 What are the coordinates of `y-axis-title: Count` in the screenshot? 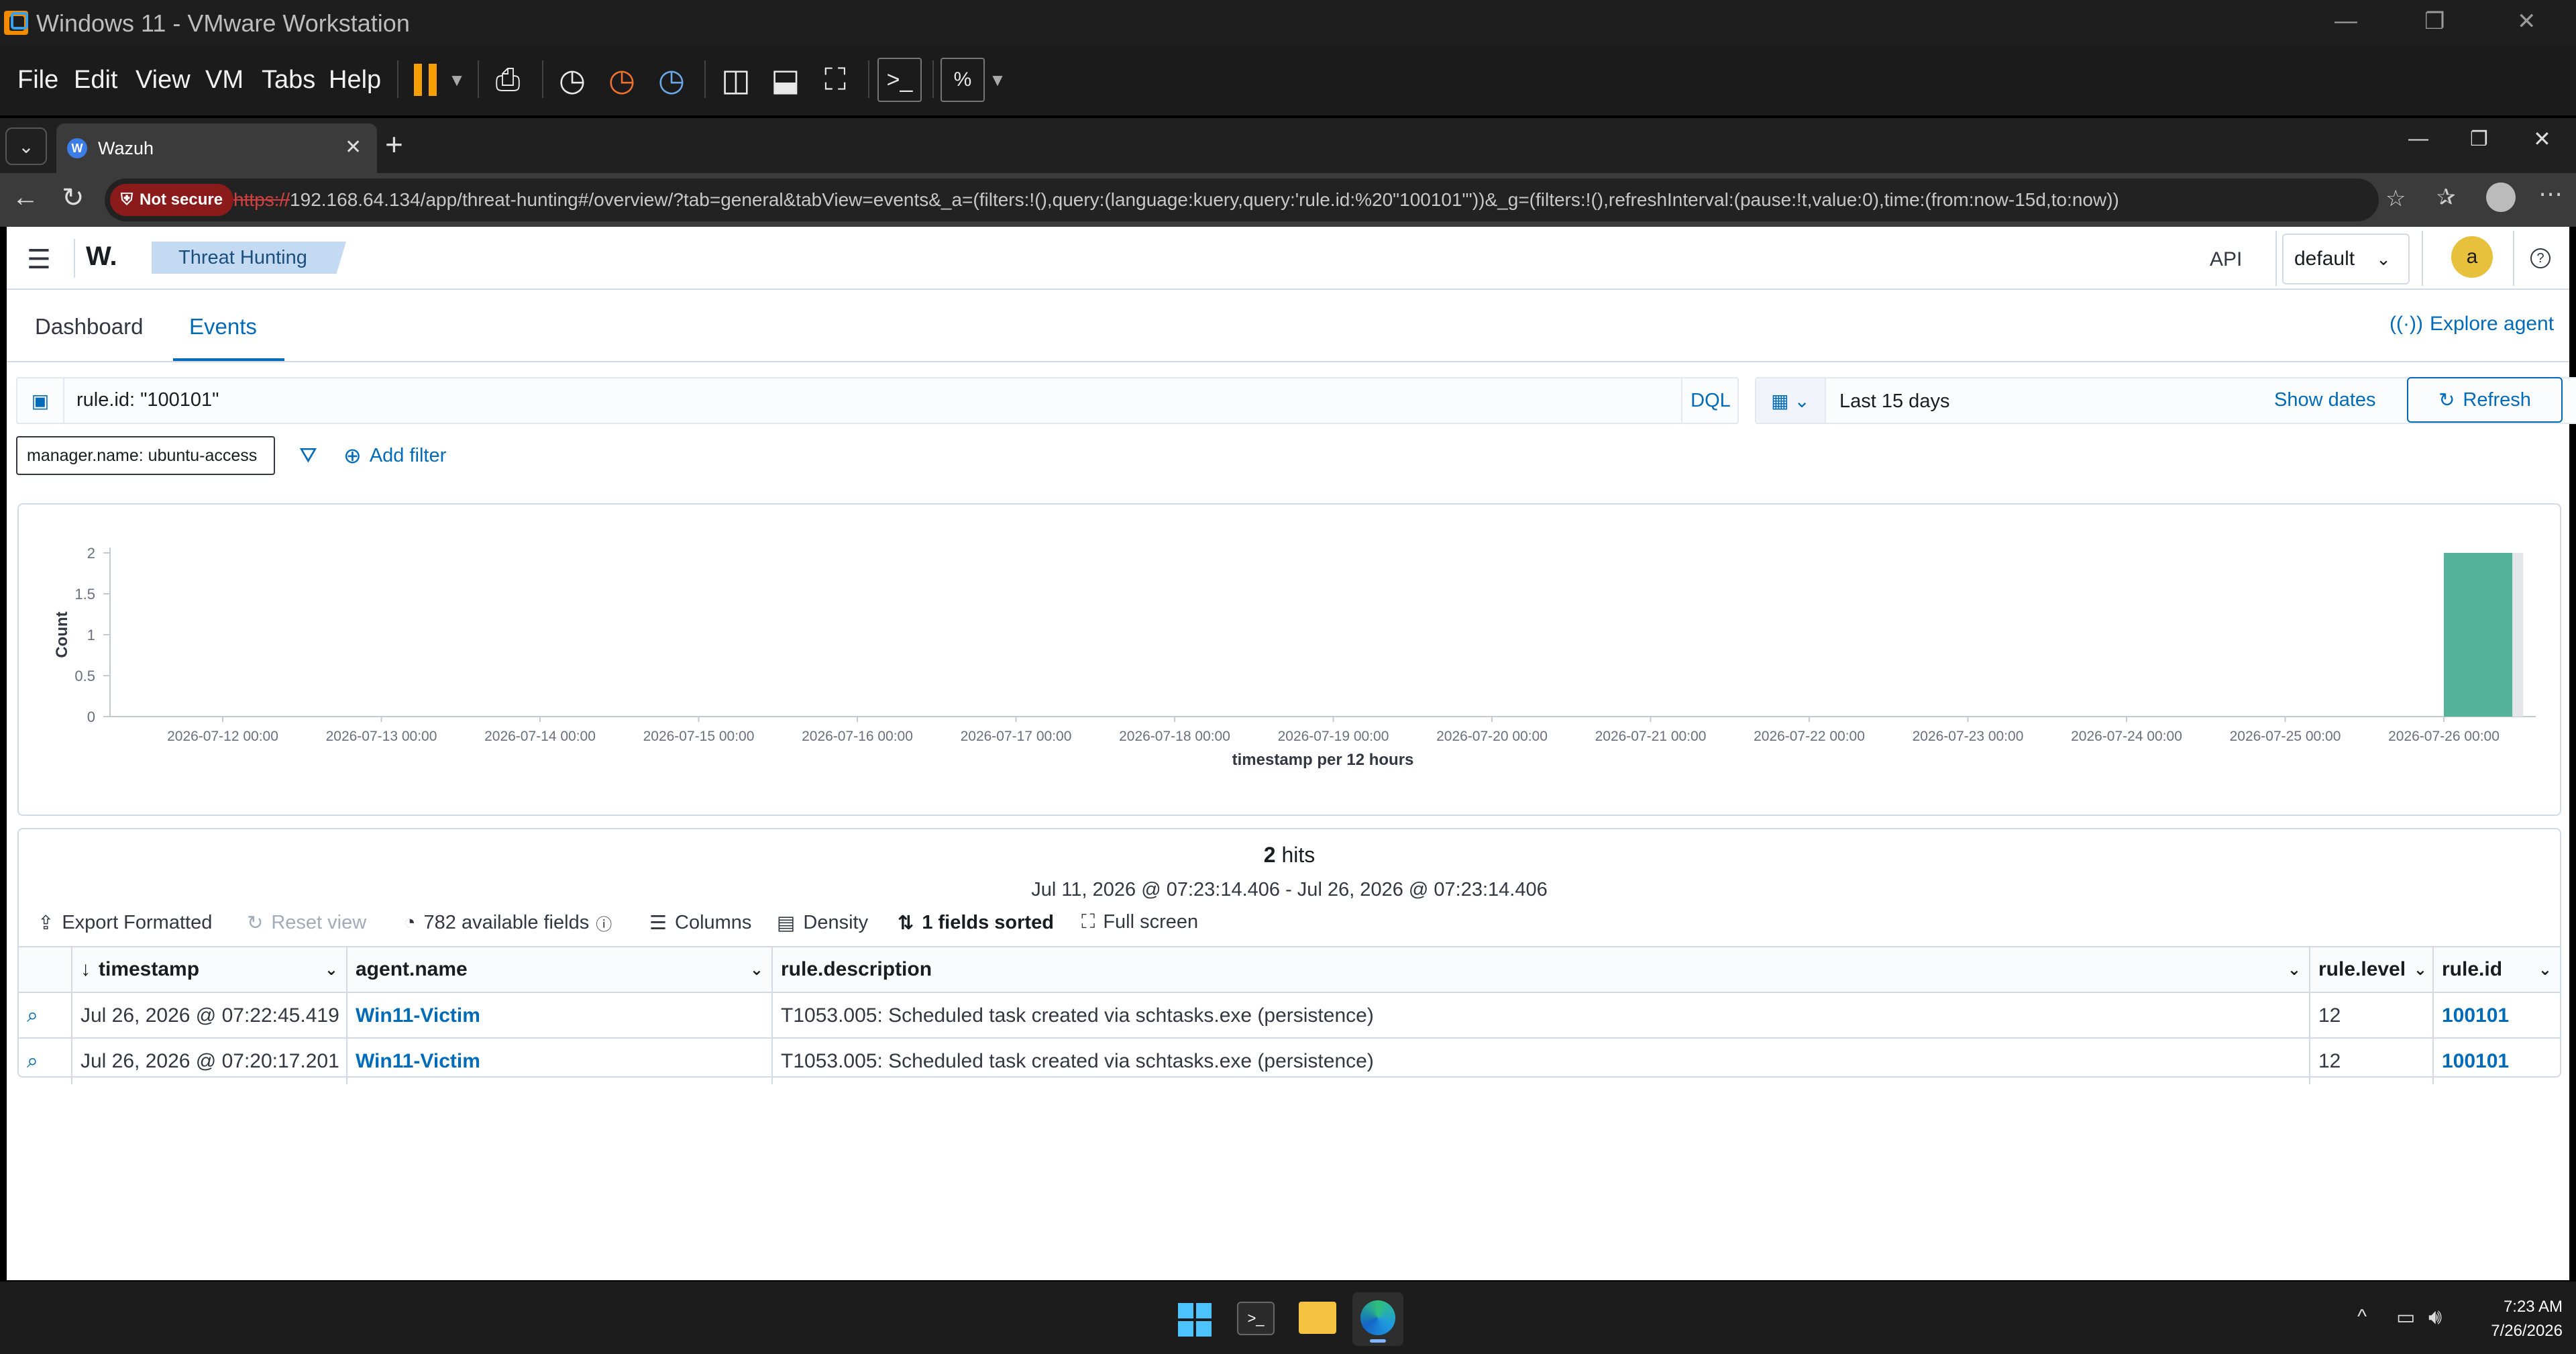 It's located at (62, 634).